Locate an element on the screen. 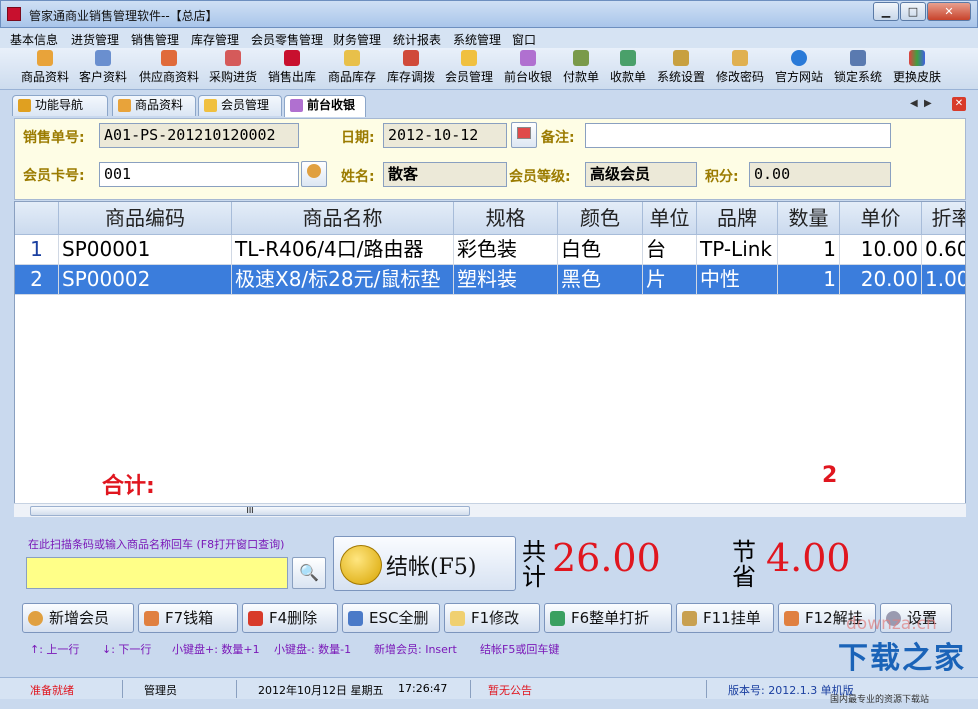  tab-next-icon: ▶ is located at coordinates (928, 103).